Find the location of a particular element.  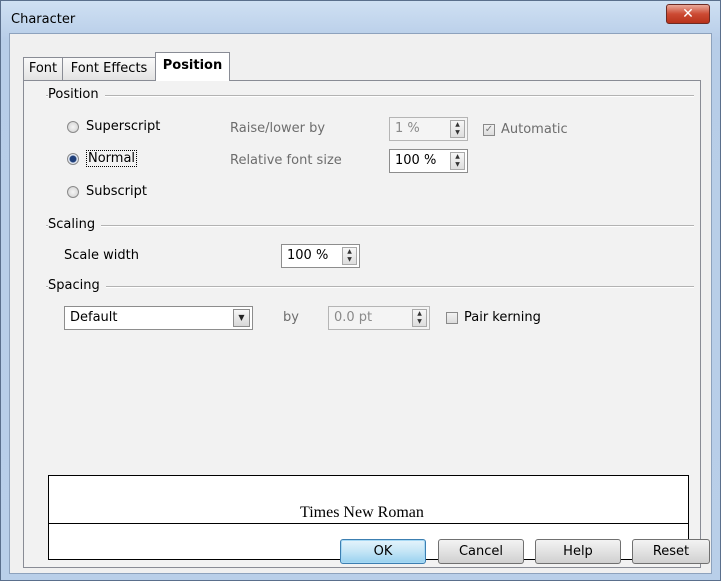

tab-font-effects: Font Effects is located at coordinates (109, 68).